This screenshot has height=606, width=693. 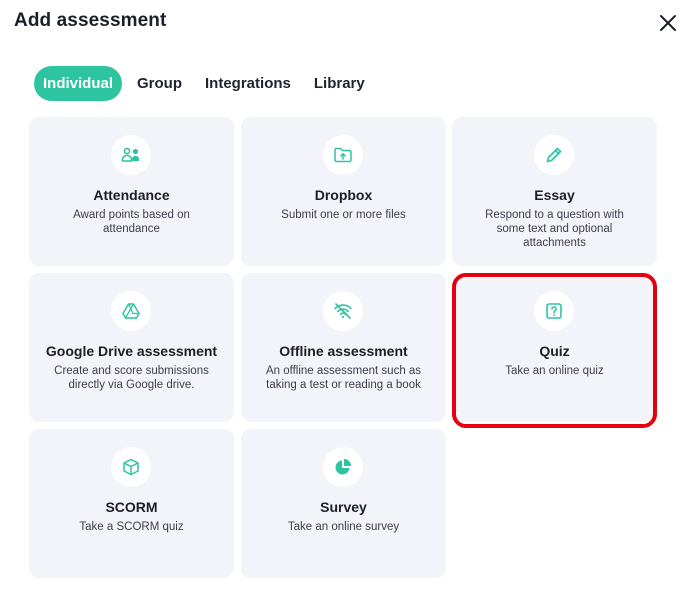 I want to click on card-title: Attendance, so click(x=131, y=195).